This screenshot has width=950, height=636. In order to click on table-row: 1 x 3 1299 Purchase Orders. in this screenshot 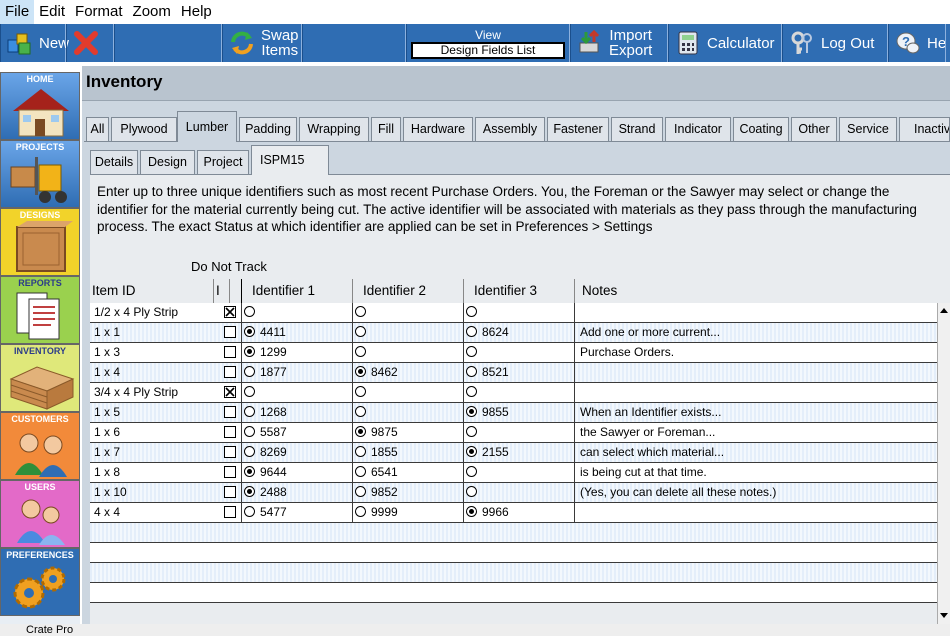, I will do `click(513, 353)`.